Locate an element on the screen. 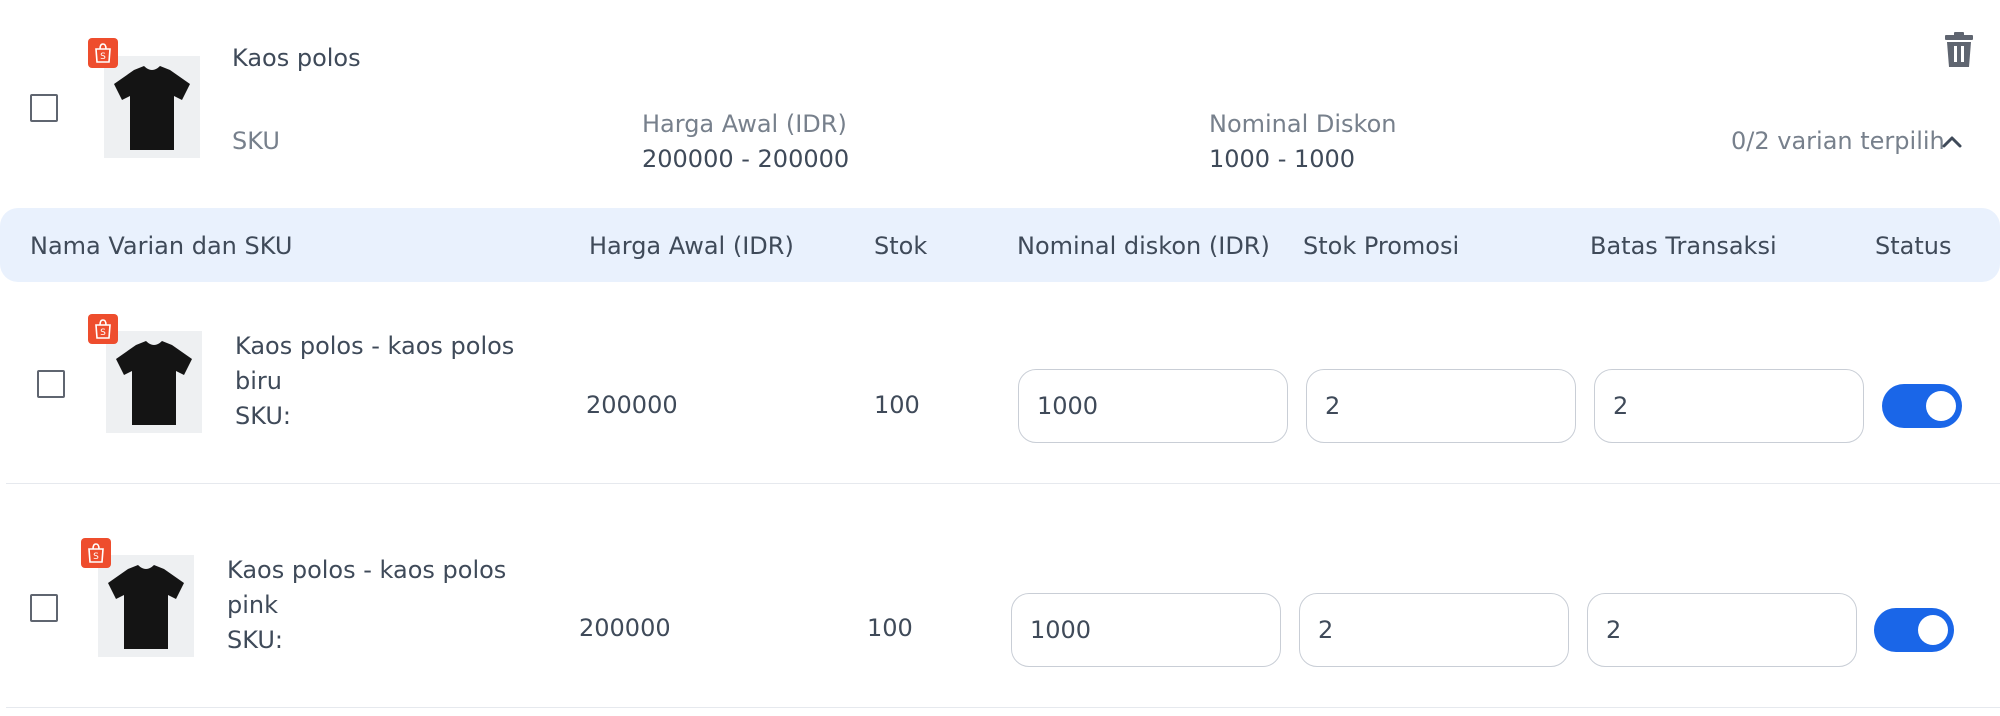  discount-range-label: Nominal Diskon is located at coordinates (1303, 124).